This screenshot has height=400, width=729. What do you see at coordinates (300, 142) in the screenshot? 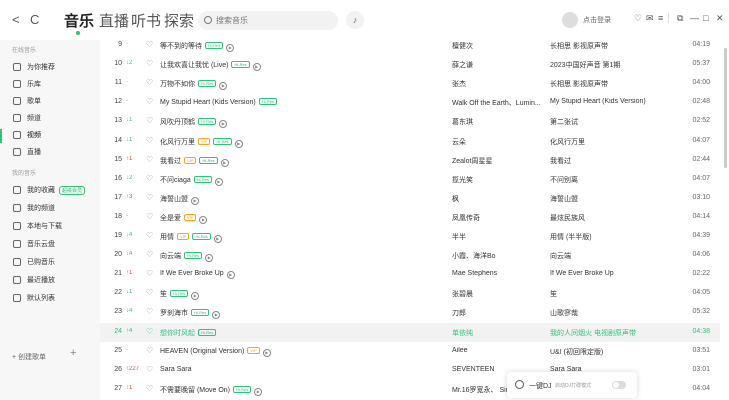
I see `song-title: 化风行万里 VIP Hi-Res ▶` at bounding box center [300, 142].